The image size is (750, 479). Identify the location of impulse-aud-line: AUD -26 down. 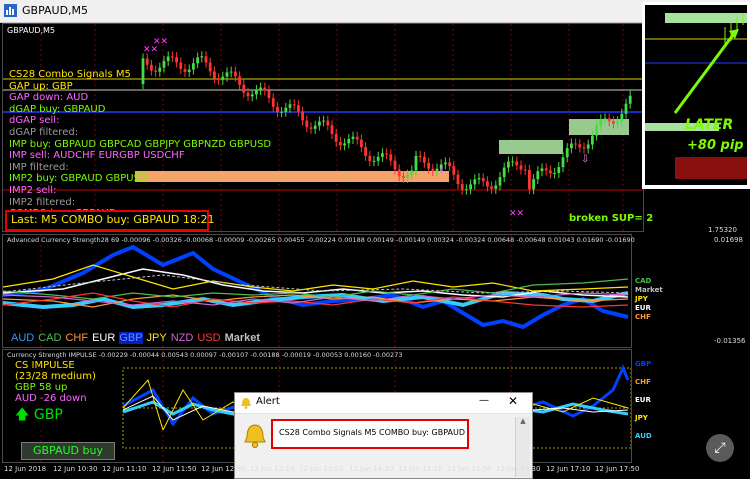
(51, 398).